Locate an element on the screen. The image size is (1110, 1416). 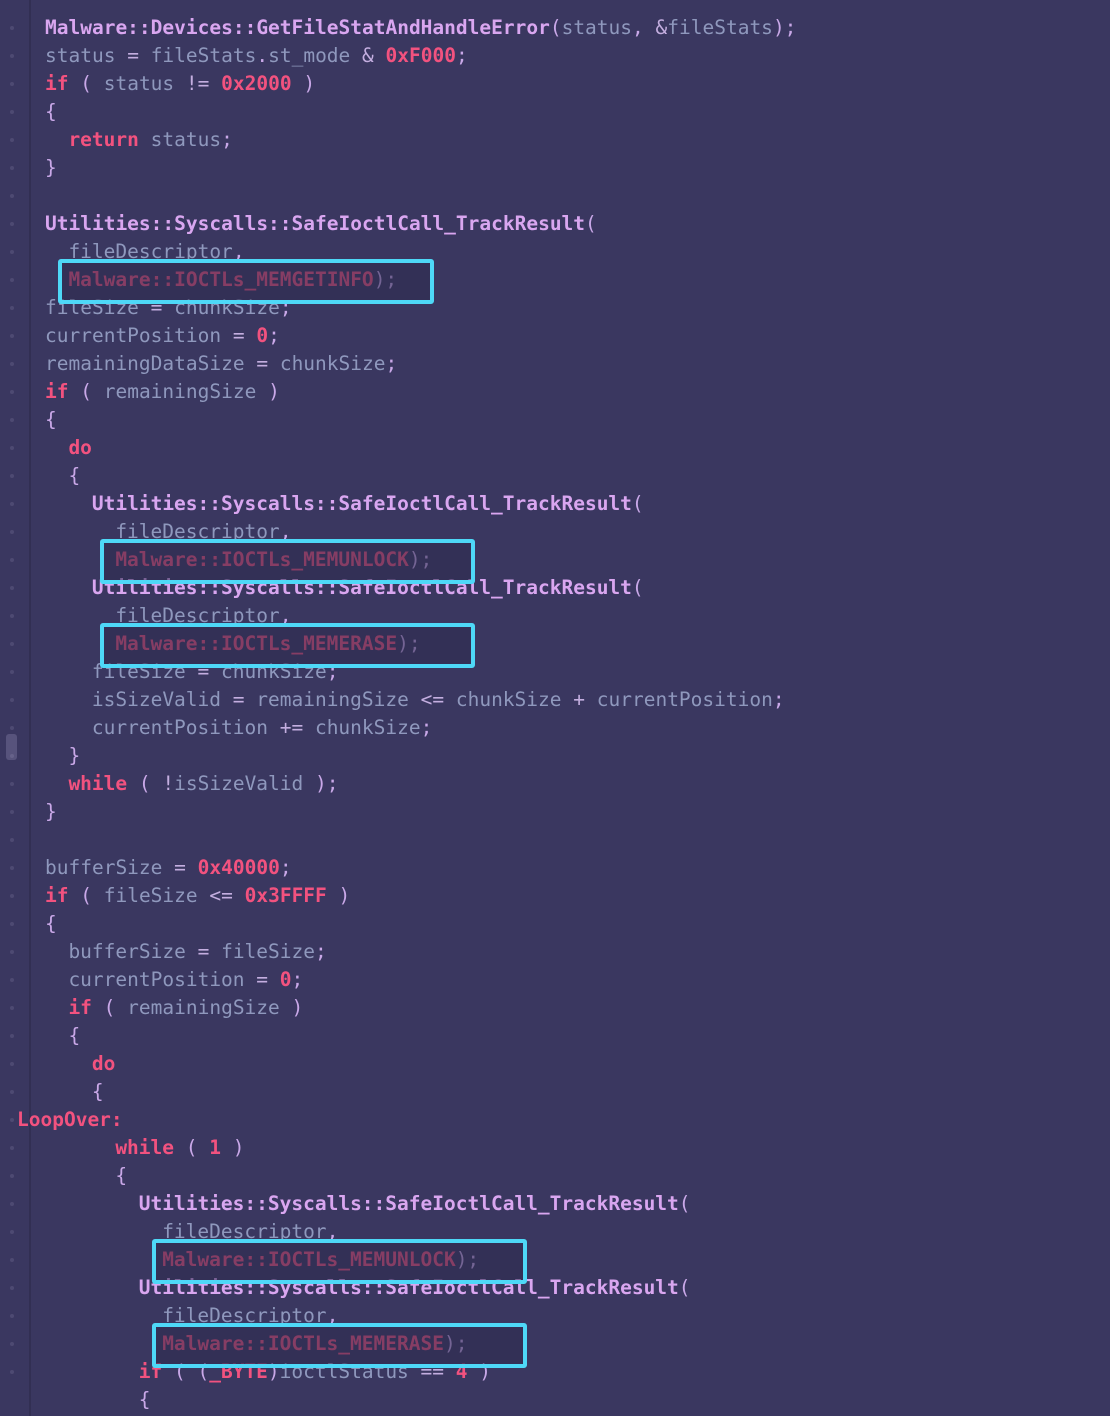
code-line: LoopOver: is located at coordinates (70, 1120).